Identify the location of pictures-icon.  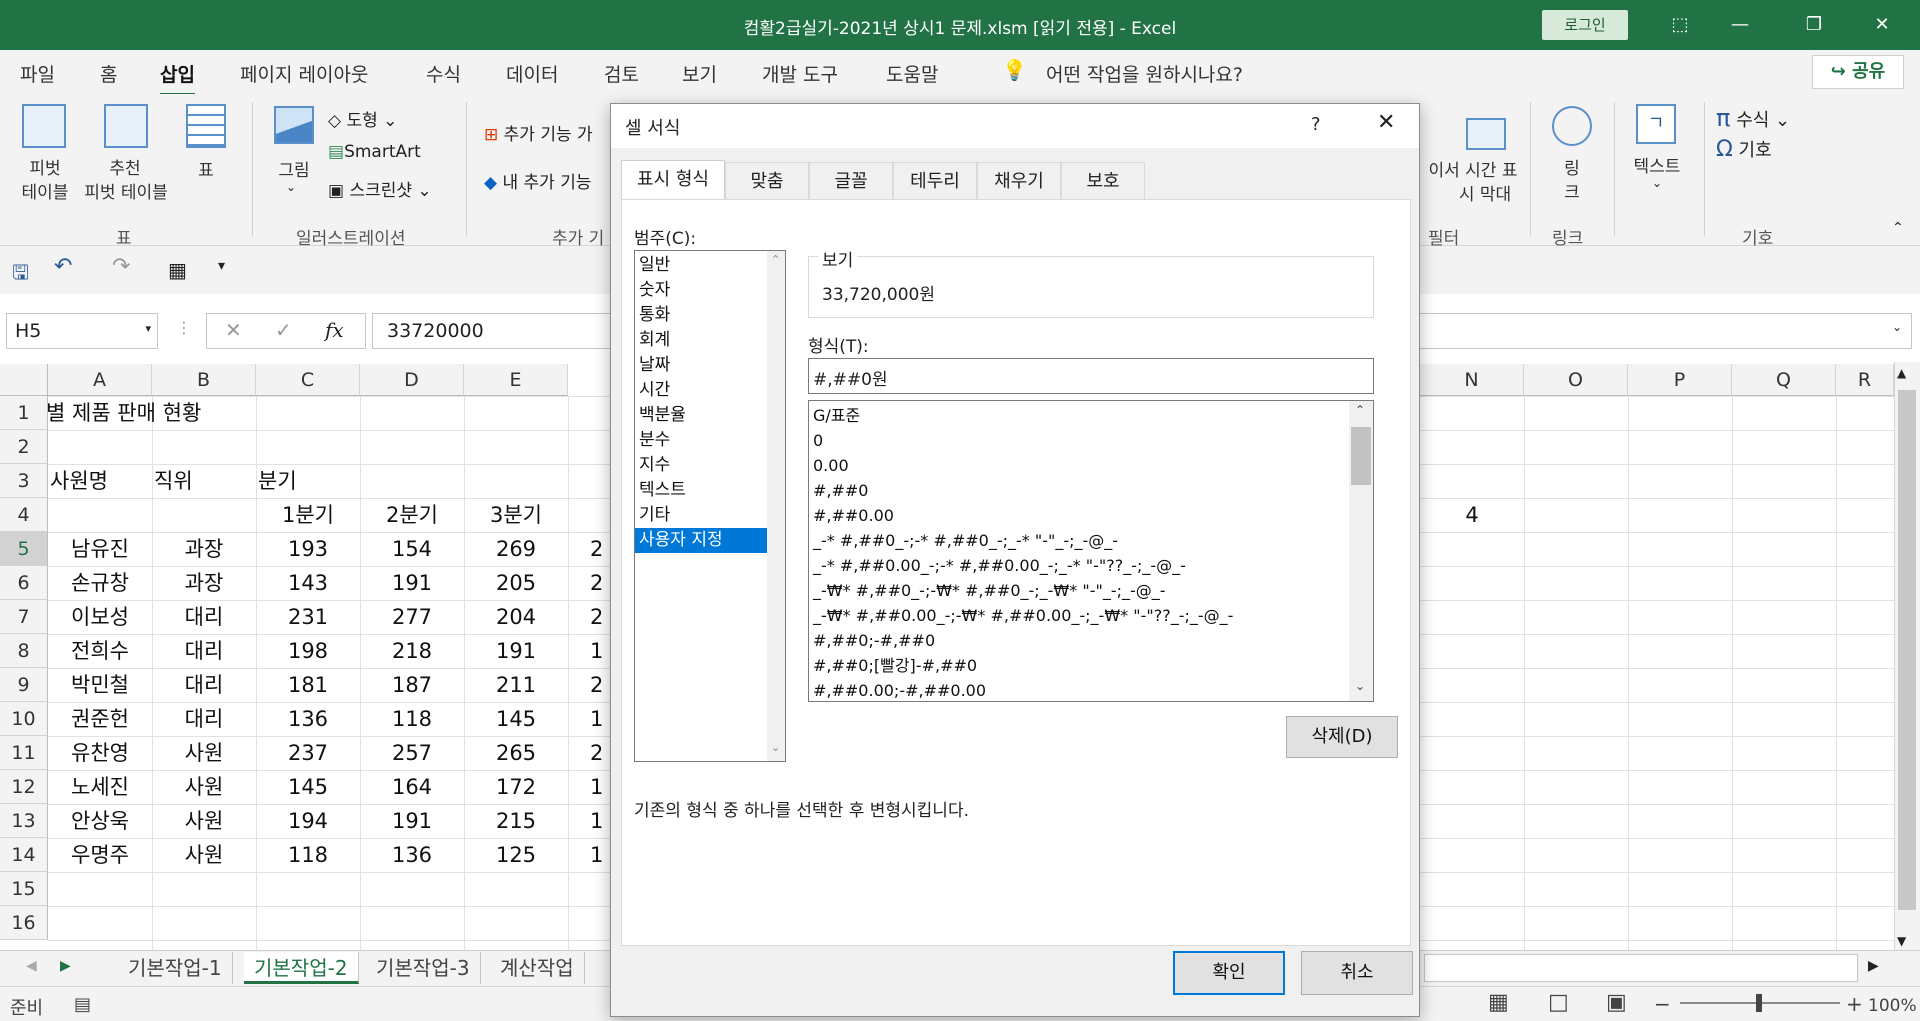
(294, 125).